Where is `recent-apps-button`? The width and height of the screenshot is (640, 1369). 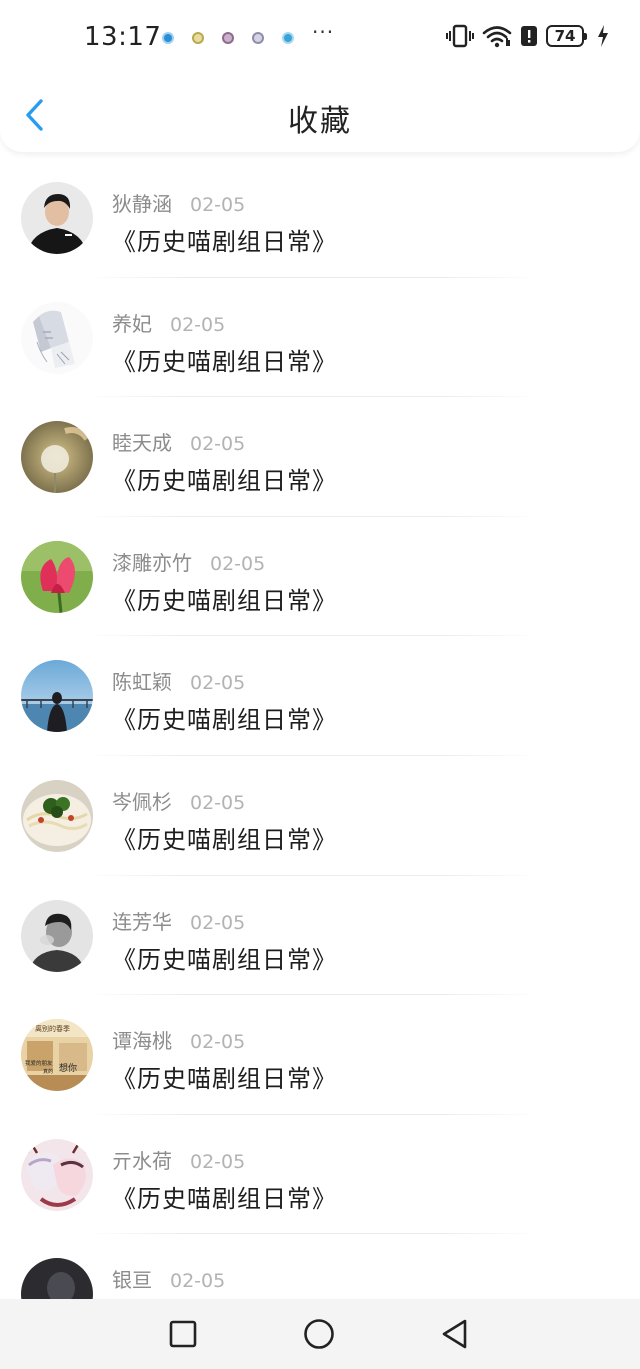
recent-apps-button is located at coordinates (183, 1334).